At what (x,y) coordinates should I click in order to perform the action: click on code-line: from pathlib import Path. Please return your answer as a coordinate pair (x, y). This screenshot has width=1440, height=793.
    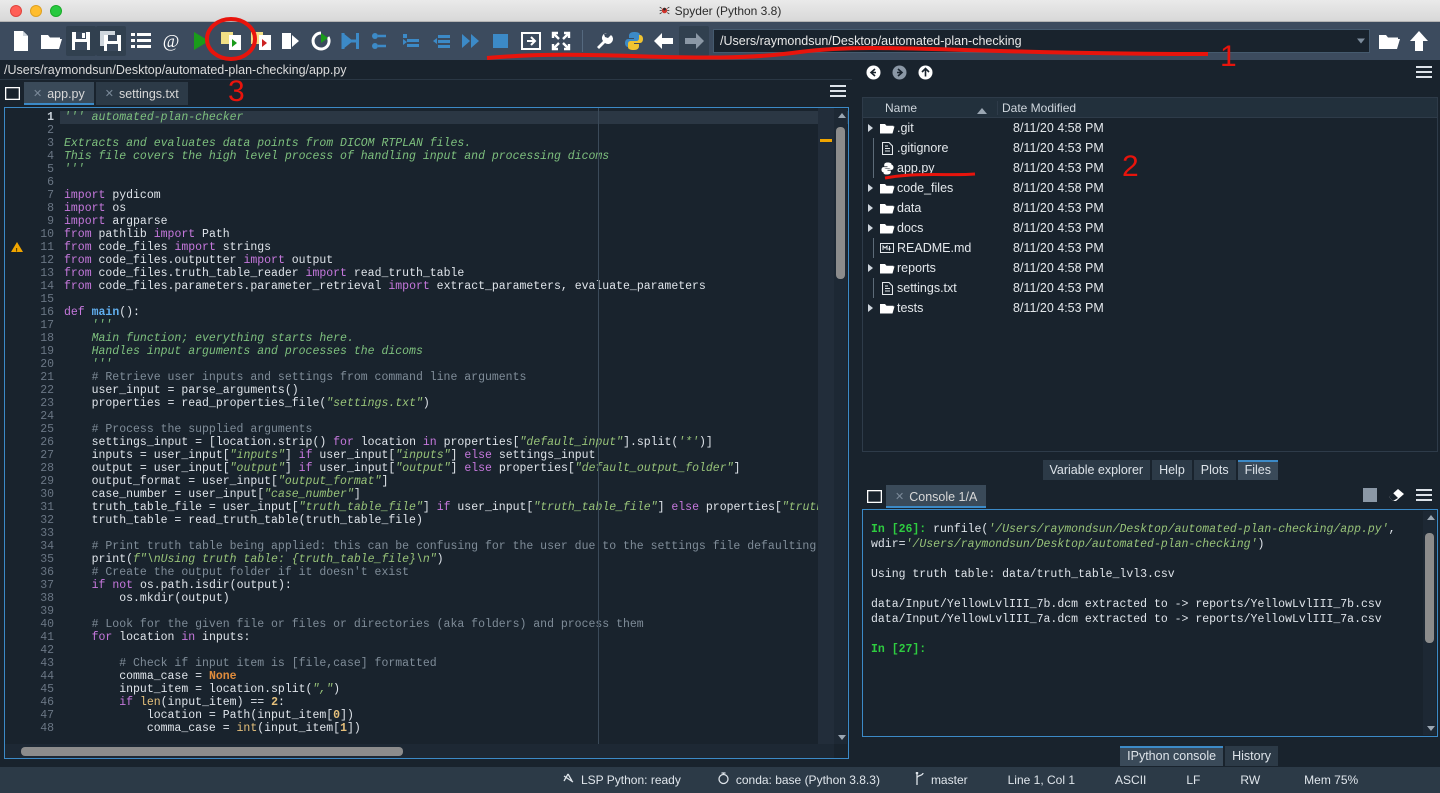
    Looking at the image, I should click on (454, 234).